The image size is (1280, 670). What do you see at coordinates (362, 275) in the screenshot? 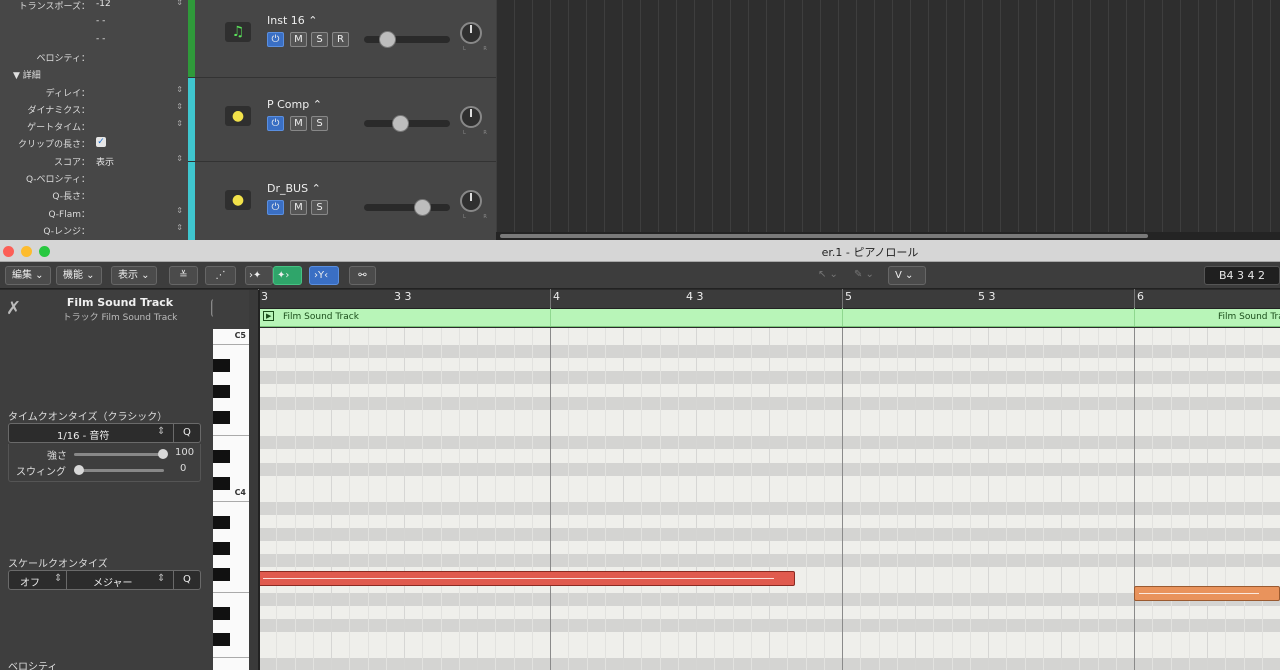
I see `chain-icon: ⚯` at bounding box center [362, 275].